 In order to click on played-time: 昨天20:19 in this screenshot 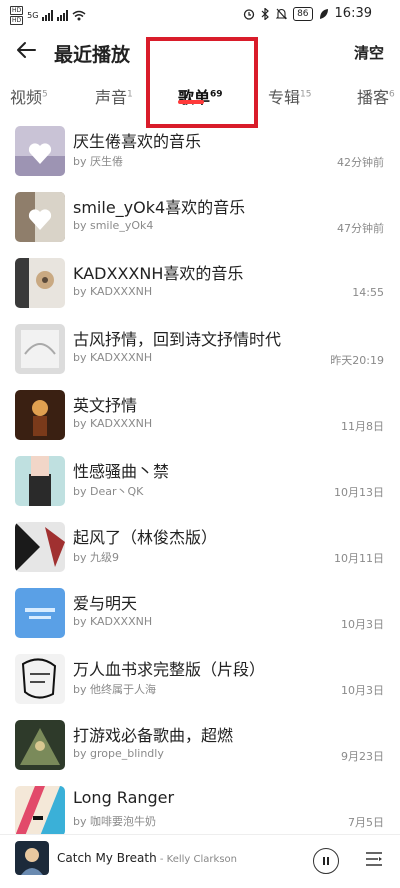, I will do `click(357, 360)`.